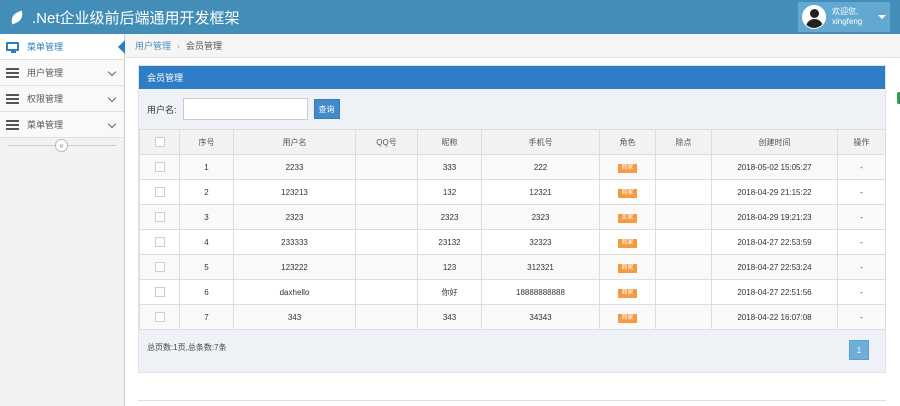  What do you see at coordinates (12, 124) in the screenshot?
I see `list-icon` at bounding box center [12, 124].